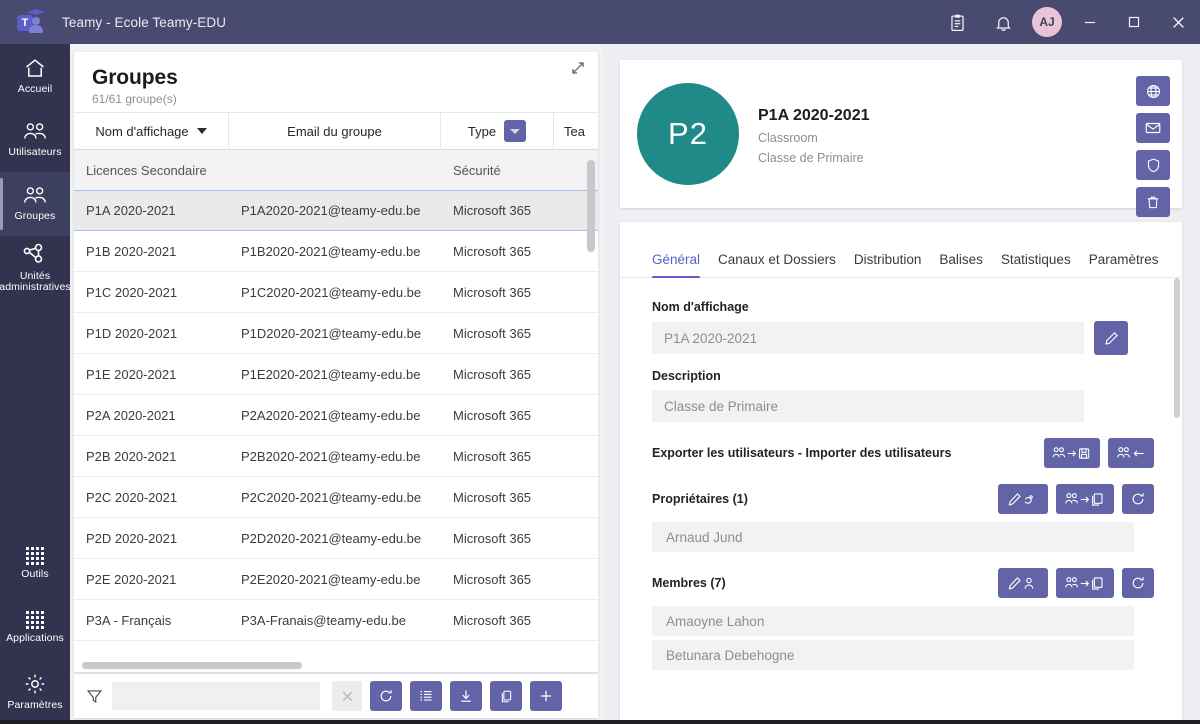 The image size is (1200, 724). Describe the element at coordinates (688, 134) in the screenshot. I see `group-avatar: P2` at that location.